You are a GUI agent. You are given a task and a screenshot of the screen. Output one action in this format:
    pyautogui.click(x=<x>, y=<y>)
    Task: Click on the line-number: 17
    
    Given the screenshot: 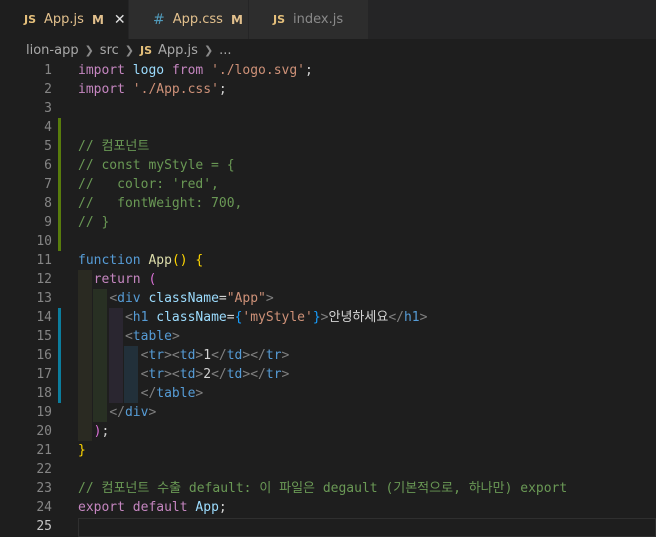 What is the action you would take?
    pyautogui.click(x=44, y=374)
    